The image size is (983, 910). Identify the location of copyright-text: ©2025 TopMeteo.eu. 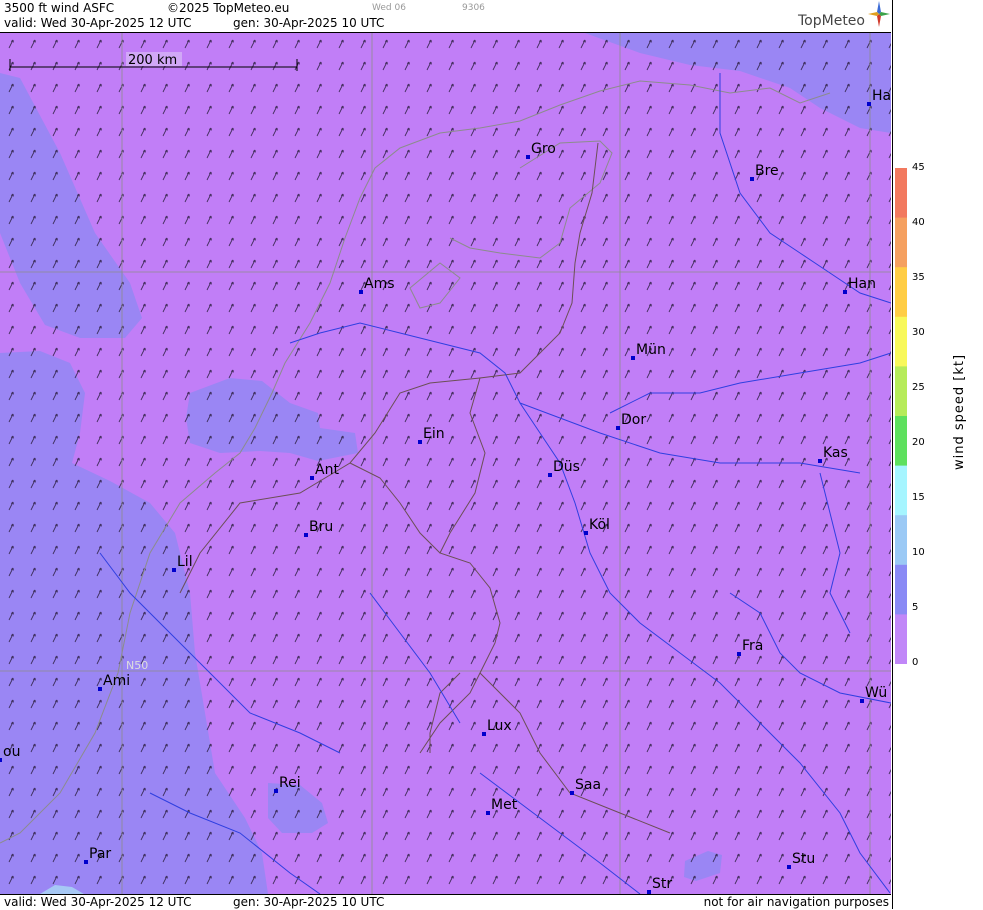
(228, 8).